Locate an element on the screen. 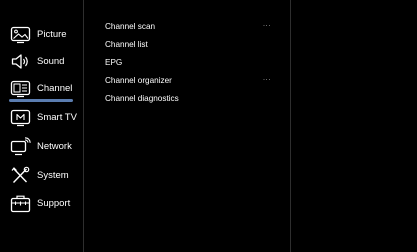 The image size is (417, 252). submenu-item-label: Channel organizer is located at coordinates (138, 80).